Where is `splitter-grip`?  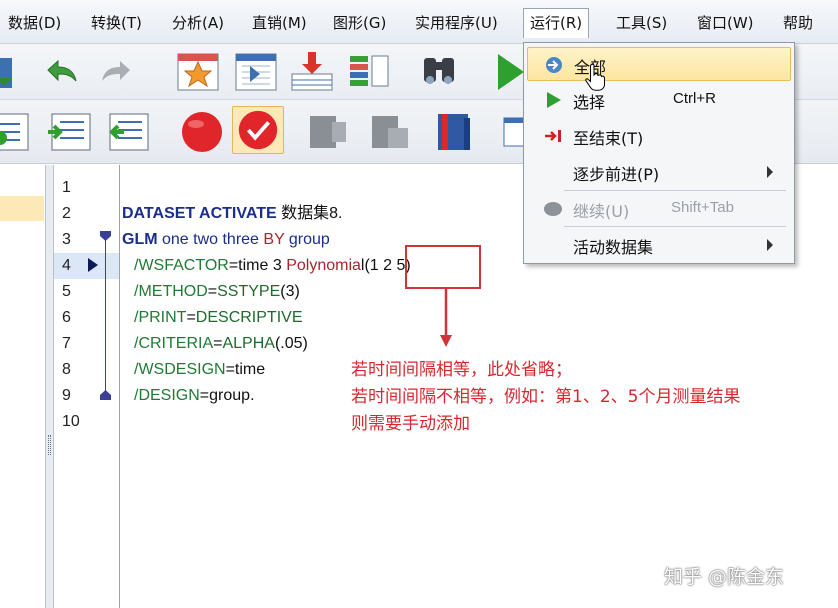
splitter-grip is located at coordinates (49, 445).